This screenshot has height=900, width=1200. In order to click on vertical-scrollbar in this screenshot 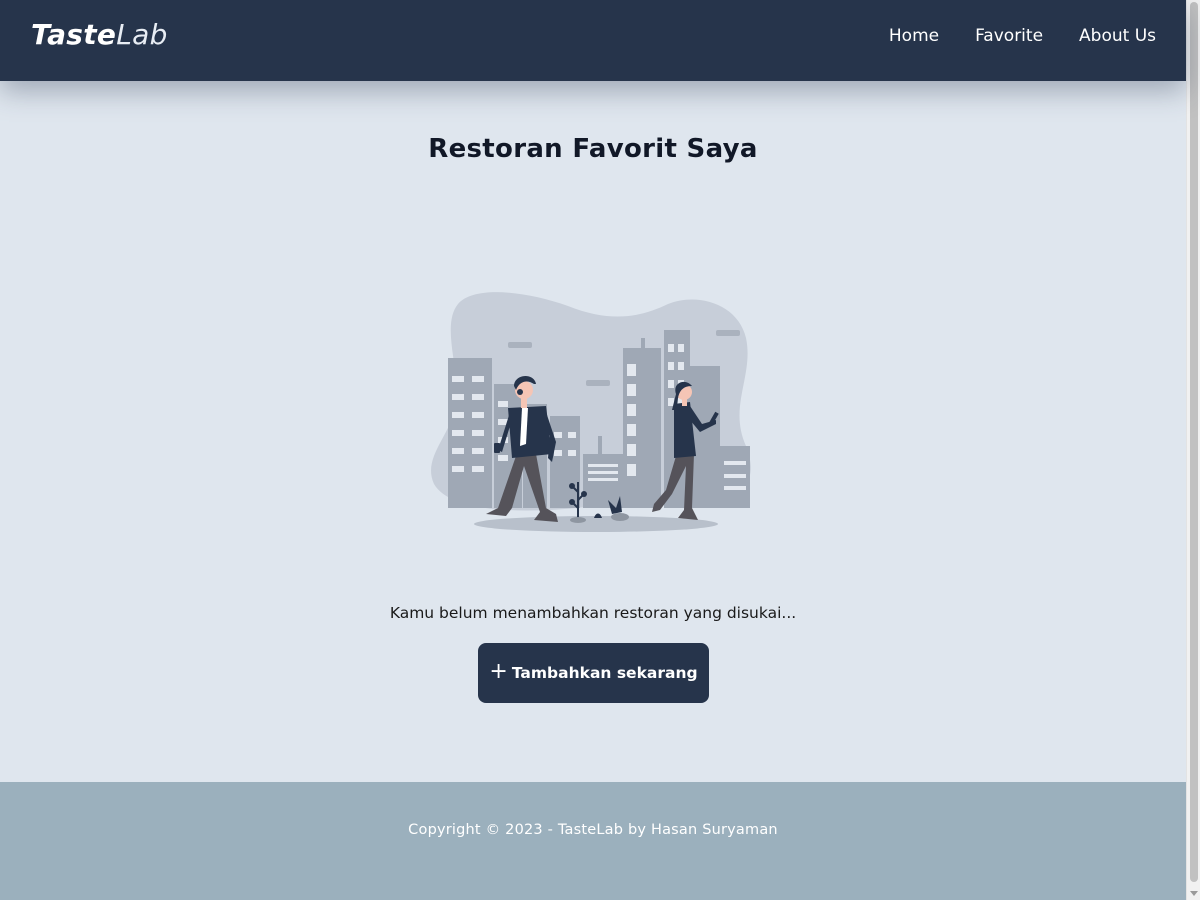, I will do `click(1193, 450)`.